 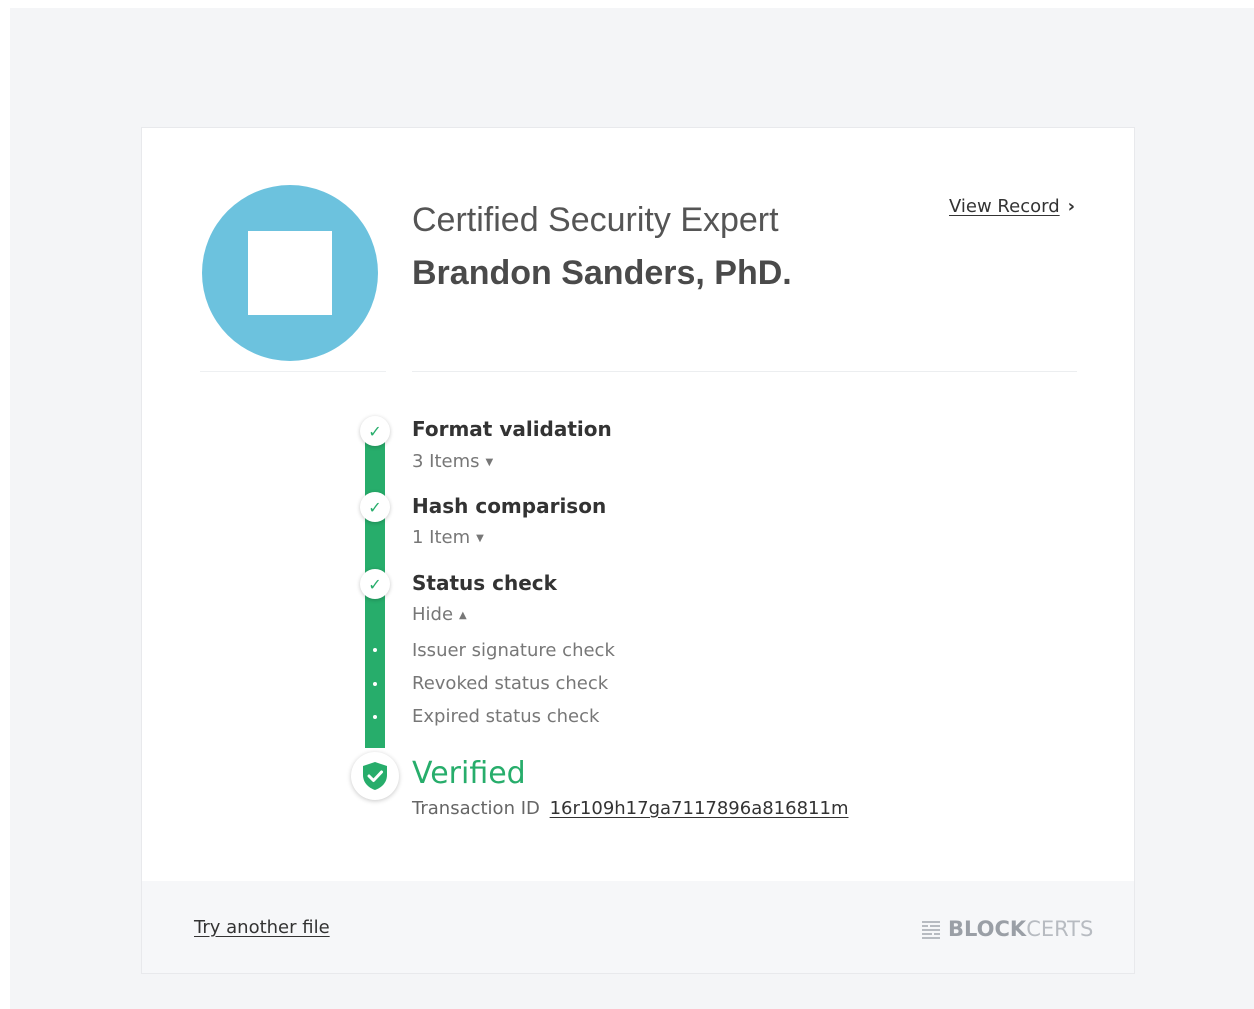 What do you see at coordinates (931, 930) in the screenshot?
I see `blockcerts-icon` at bounding box center [931, 930].